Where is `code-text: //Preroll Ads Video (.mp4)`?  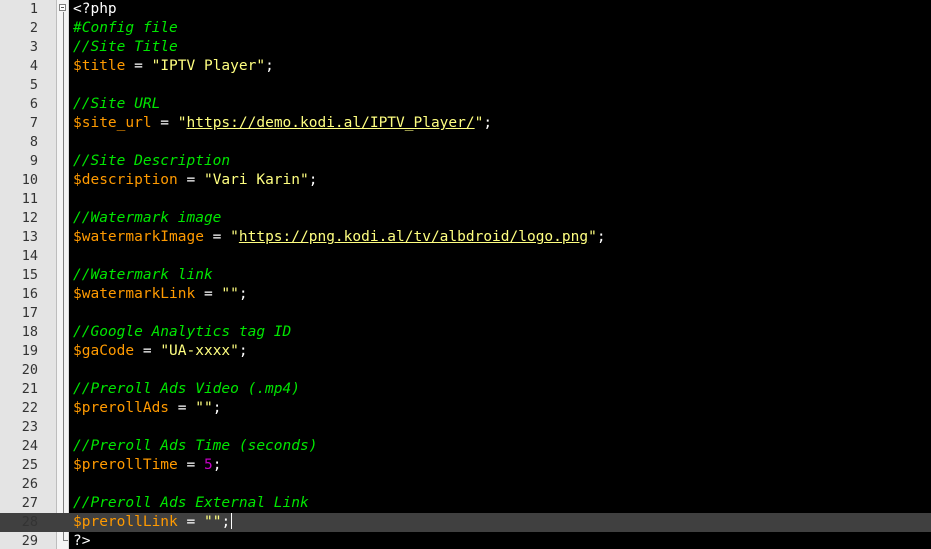
code-text: //Preroll Ads Video (.mp4) is located at coordinates (186, 389).